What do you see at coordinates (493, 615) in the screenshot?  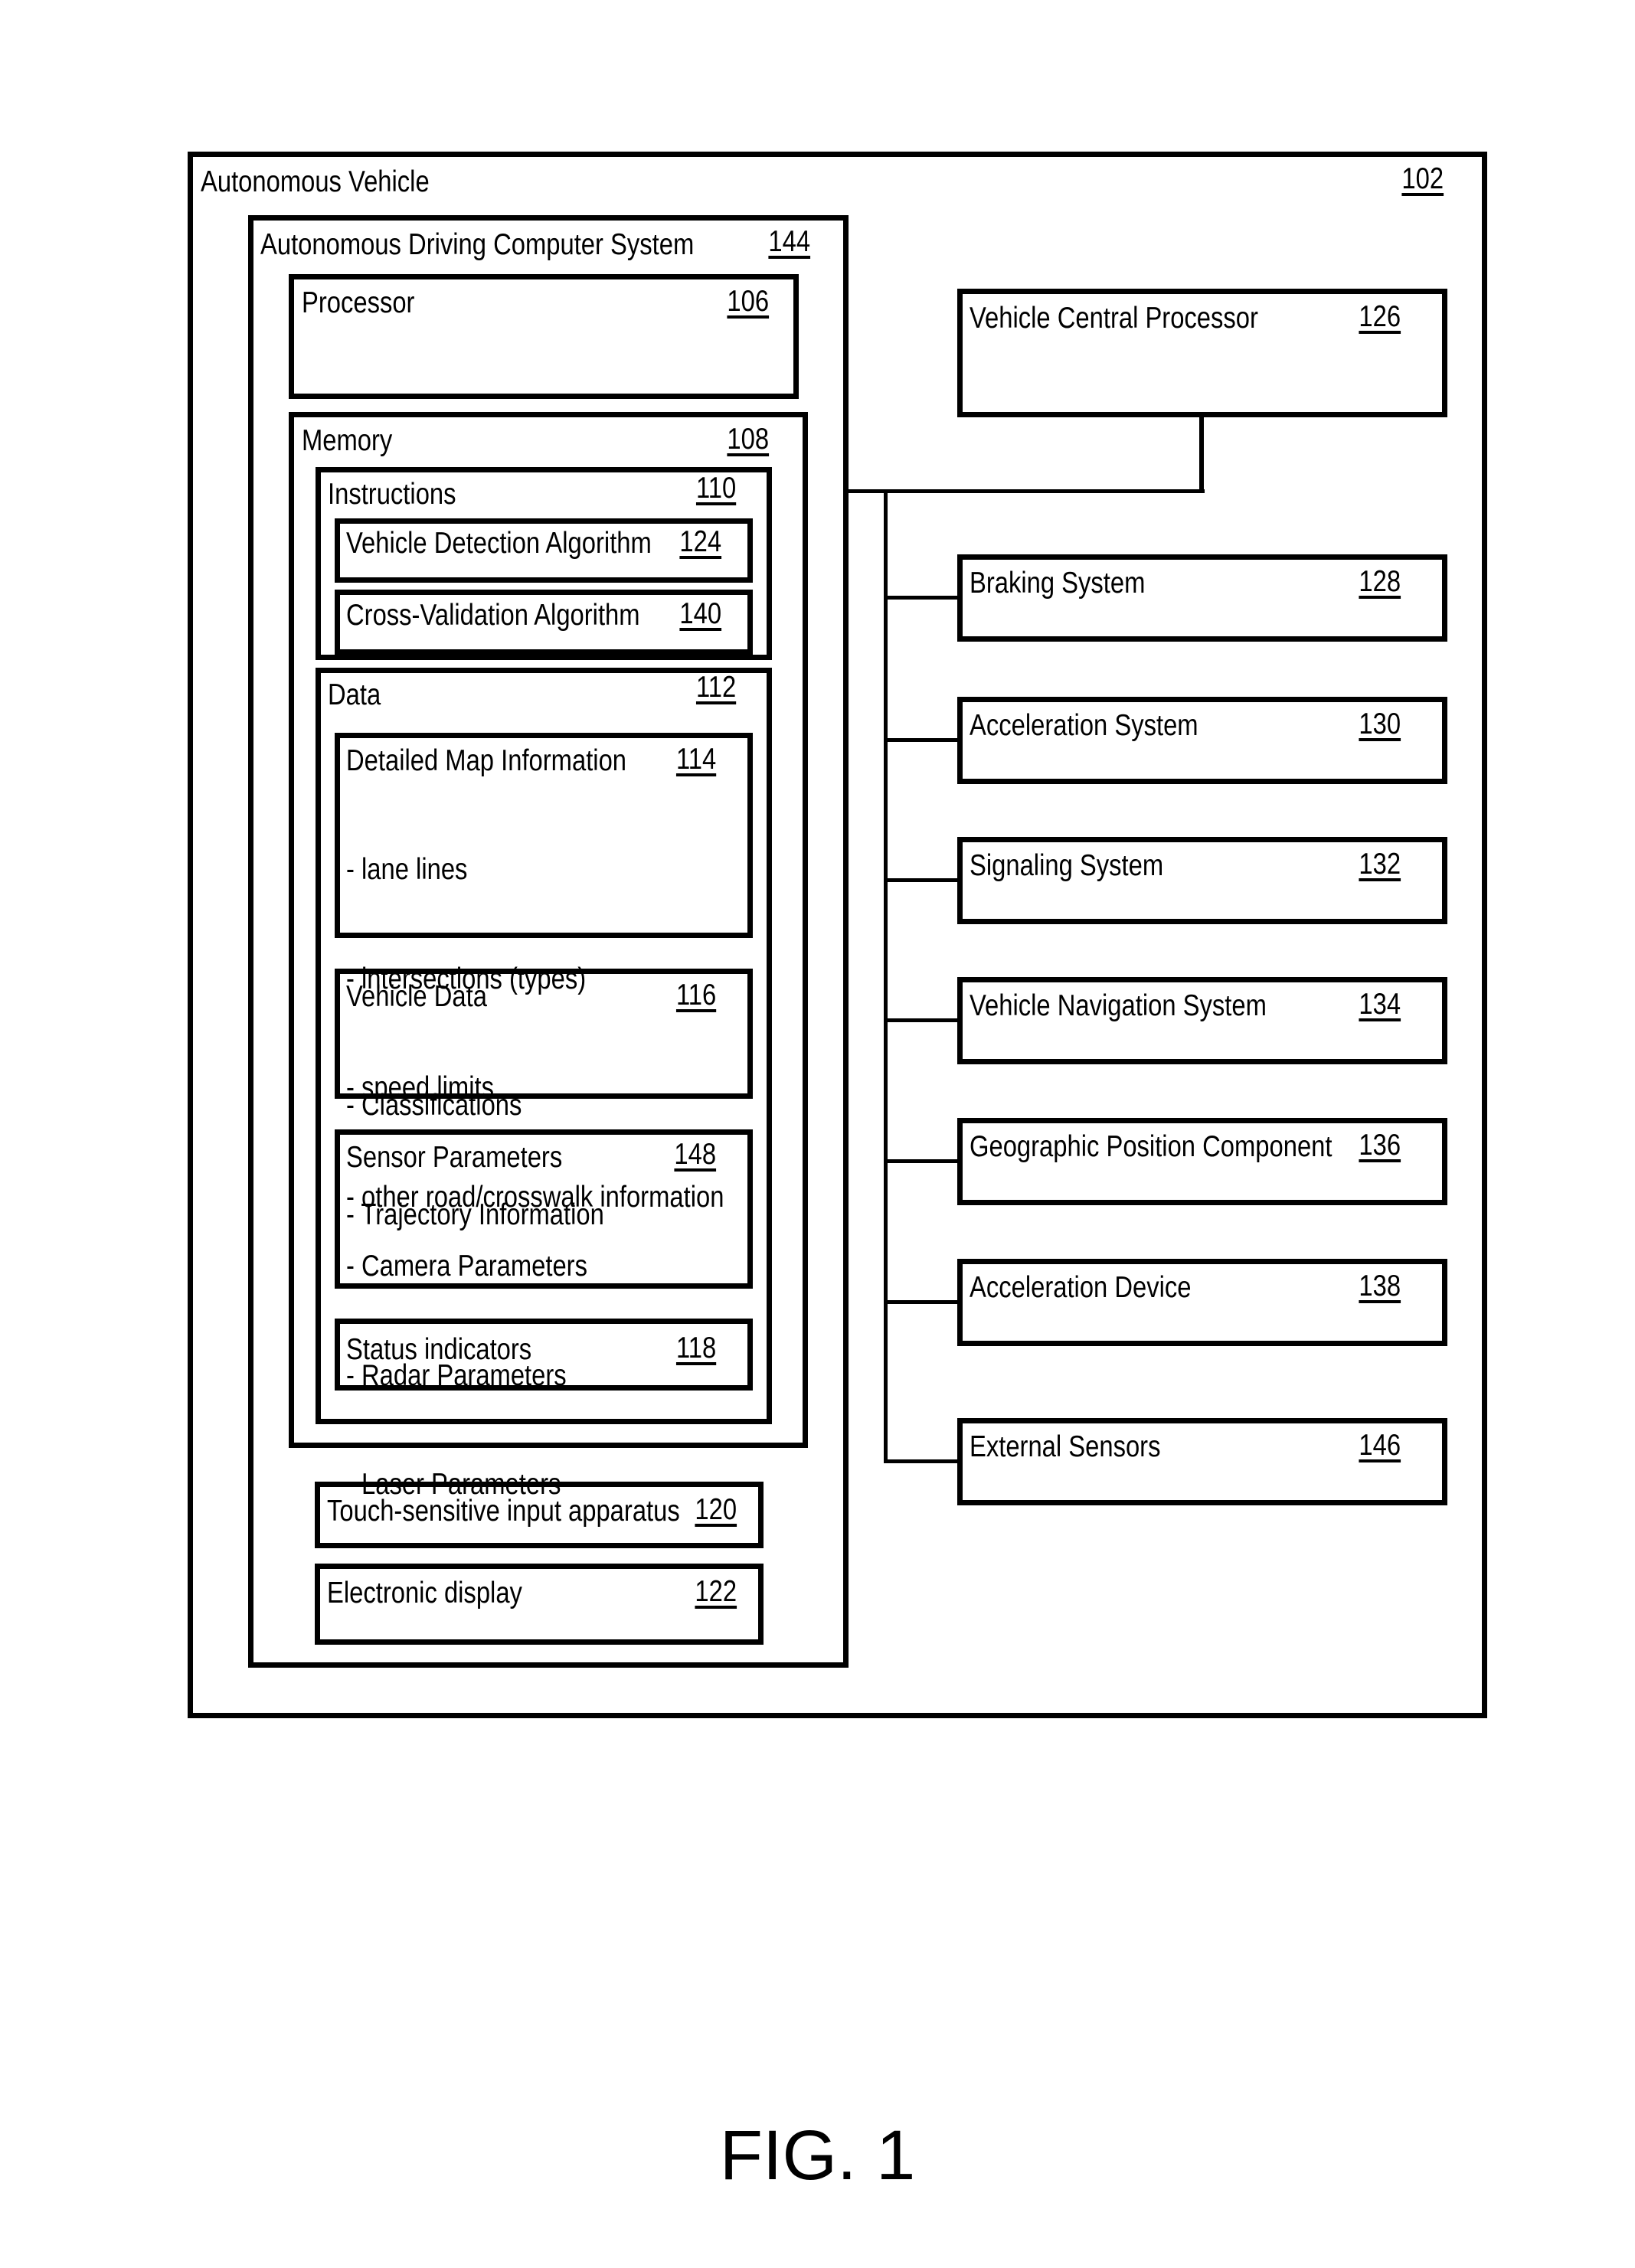 I see `cross-validation-algorithm-label: Cross-Validation Algorithm` at bounding box center [493, 615].